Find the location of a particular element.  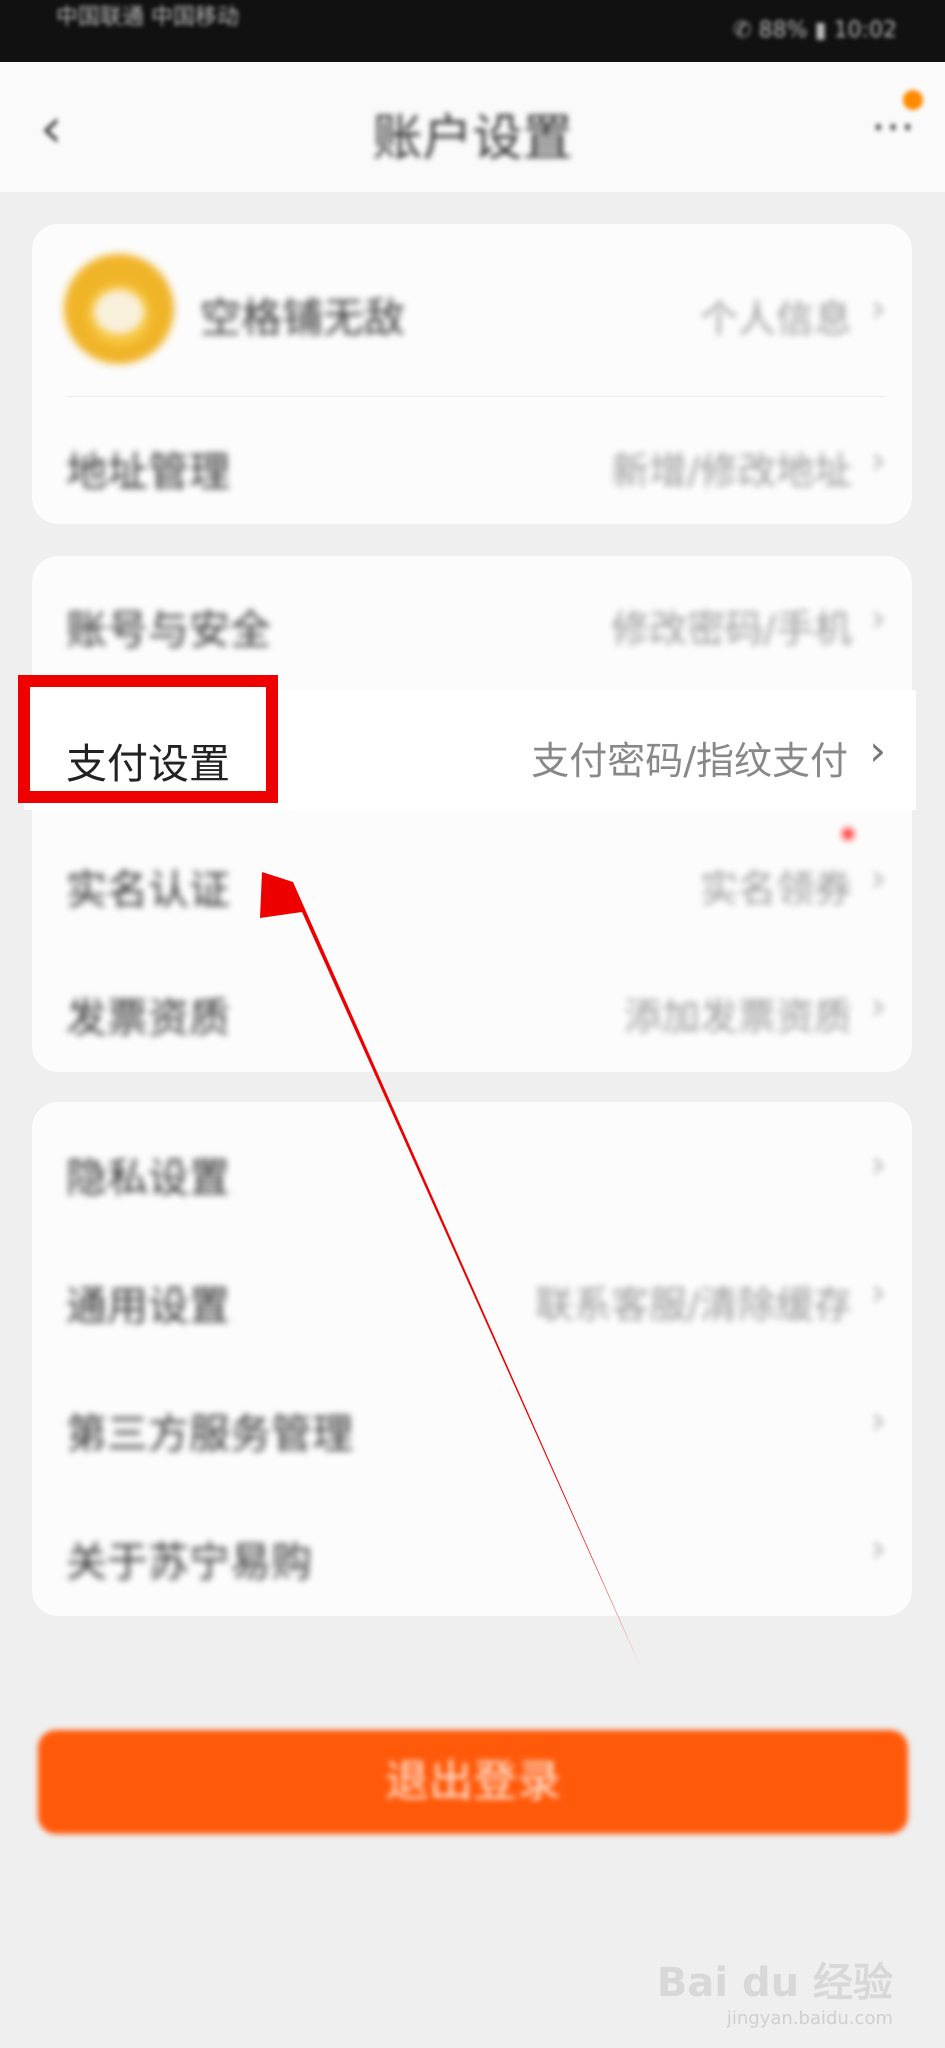

watermark-brand: Bai du 经验 is located at coordinates (774, 1983).